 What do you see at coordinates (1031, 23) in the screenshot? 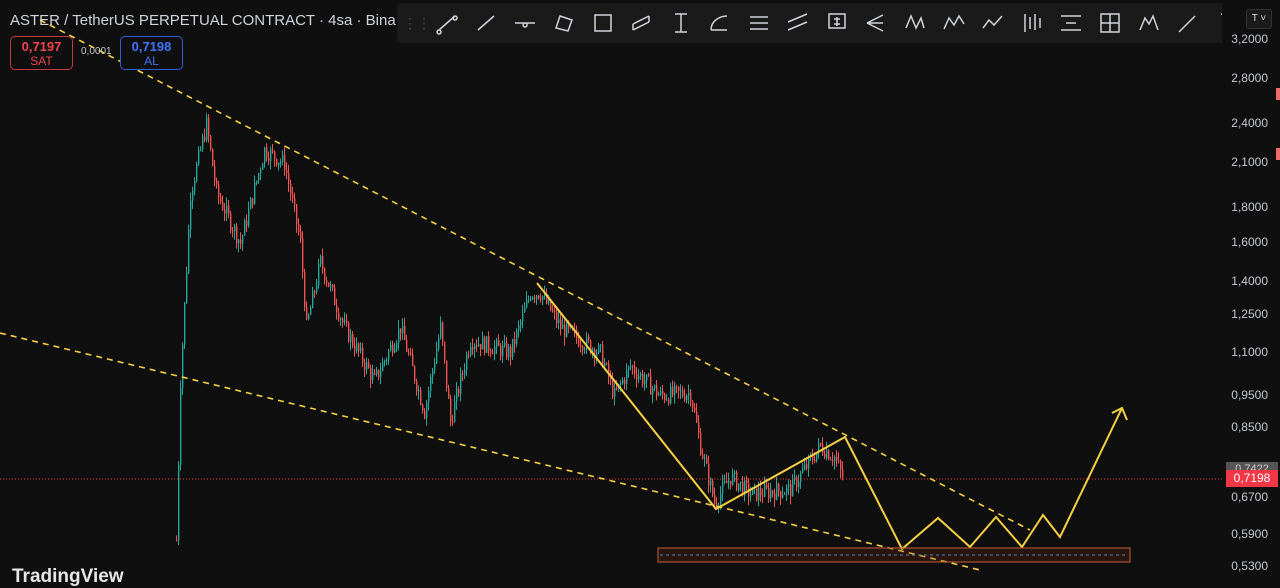
I see `bars-pattern-icon` at bounding box center [1031, 23].